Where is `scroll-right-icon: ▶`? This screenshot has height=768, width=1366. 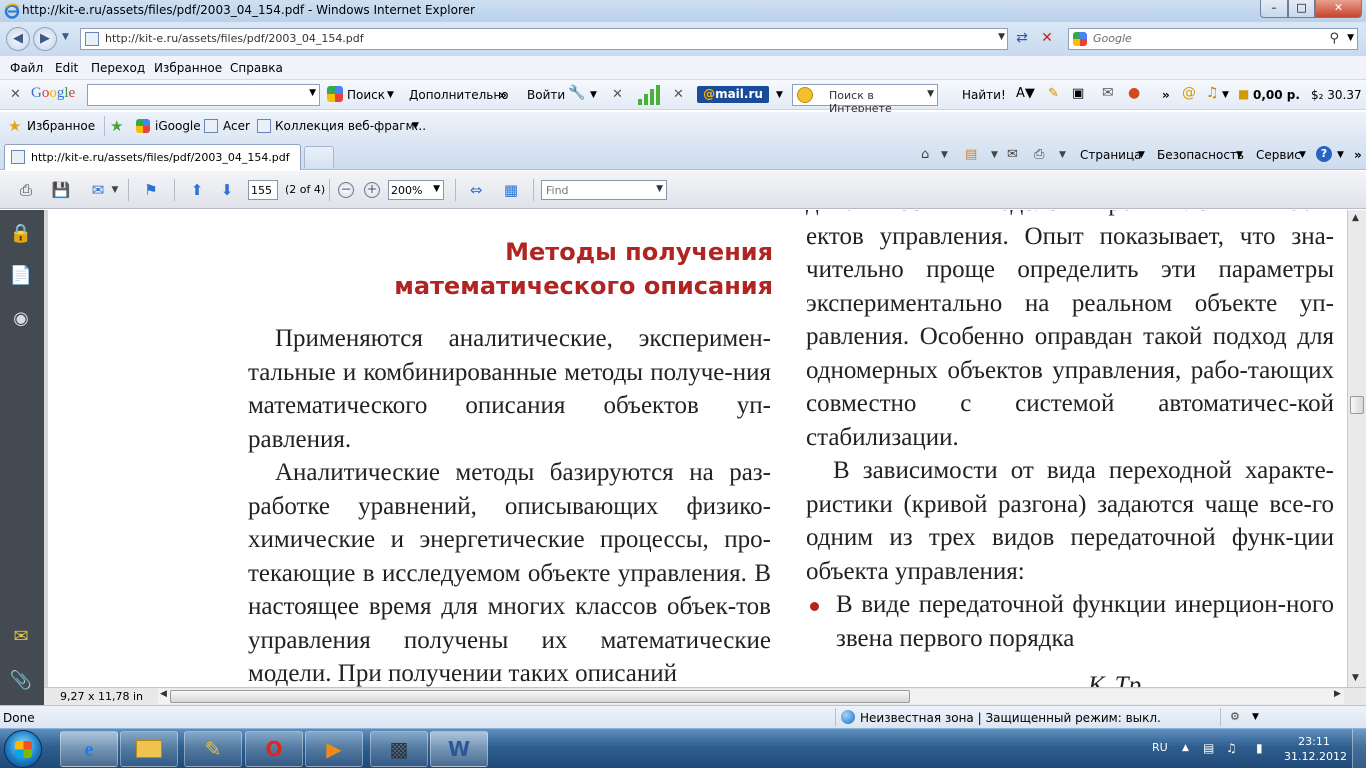 scroll-right-icon: ▶ is located at coordinates (1337, 694).